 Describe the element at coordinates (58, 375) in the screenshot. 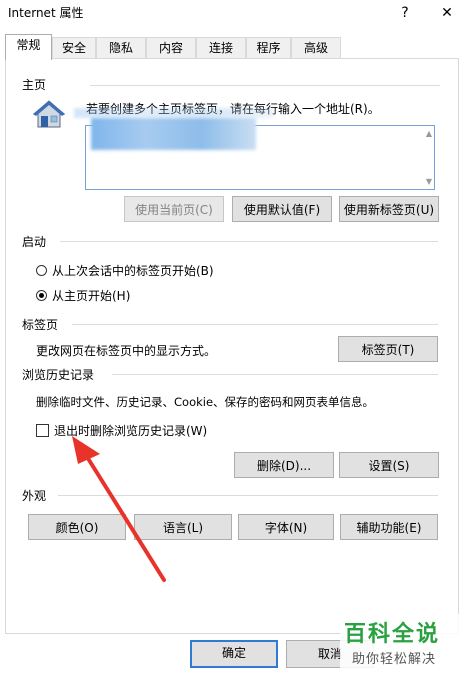

I see `history-section-title: 浏览历史记录` at that location.